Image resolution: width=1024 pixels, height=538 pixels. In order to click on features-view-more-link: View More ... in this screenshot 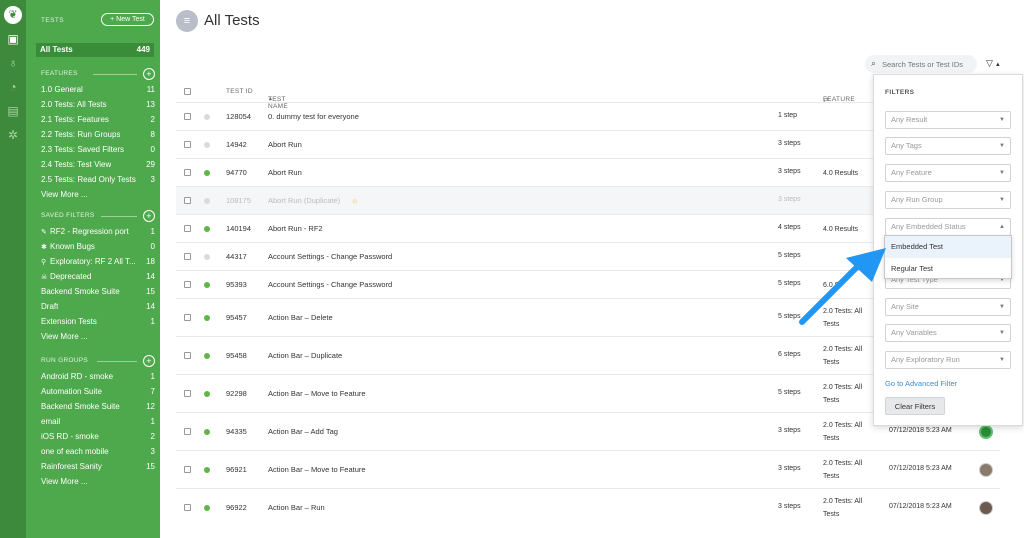, I will do `click(98, 194)`.